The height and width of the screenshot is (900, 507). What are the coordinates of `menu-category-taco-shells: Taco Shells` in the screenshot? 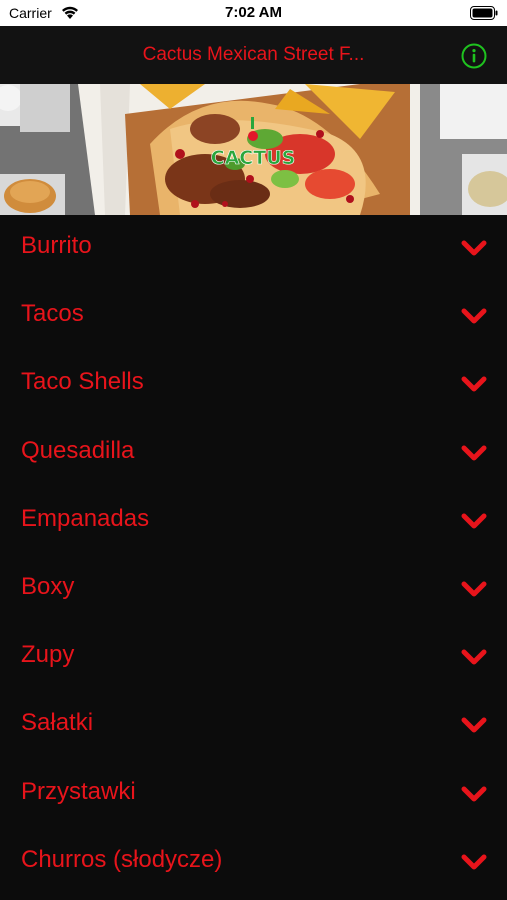 It's located at (253, 385).